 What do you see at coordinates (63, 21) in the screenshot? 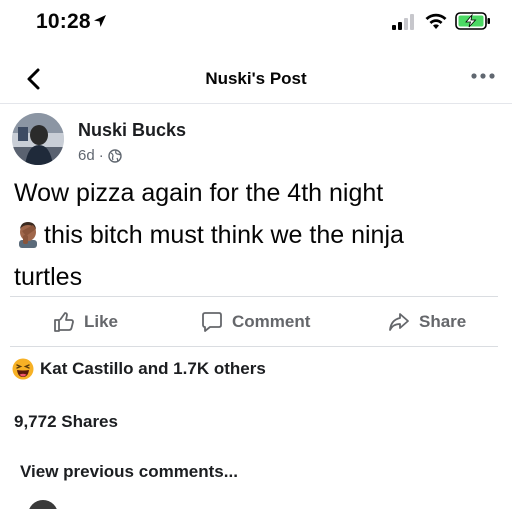
I see `status-time: 10:28` at bounding box center [63, 21].